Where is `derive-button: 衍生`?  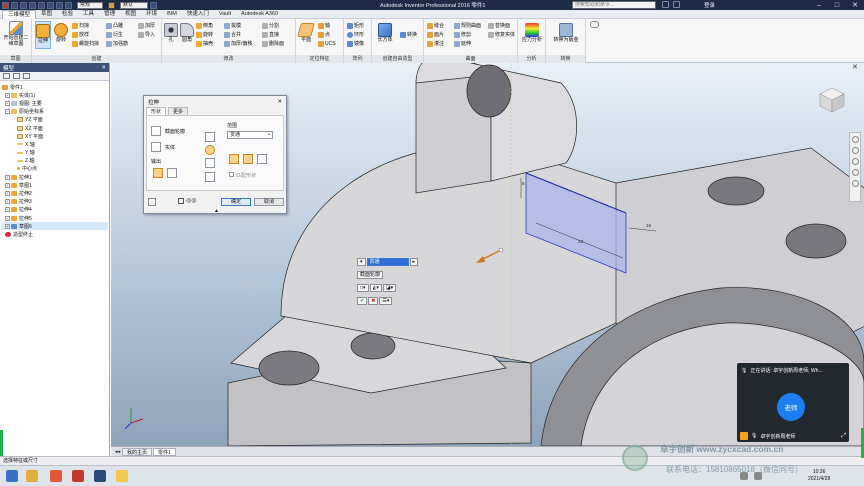
derive-button: 衍生 is located at coordinates (114, 34).